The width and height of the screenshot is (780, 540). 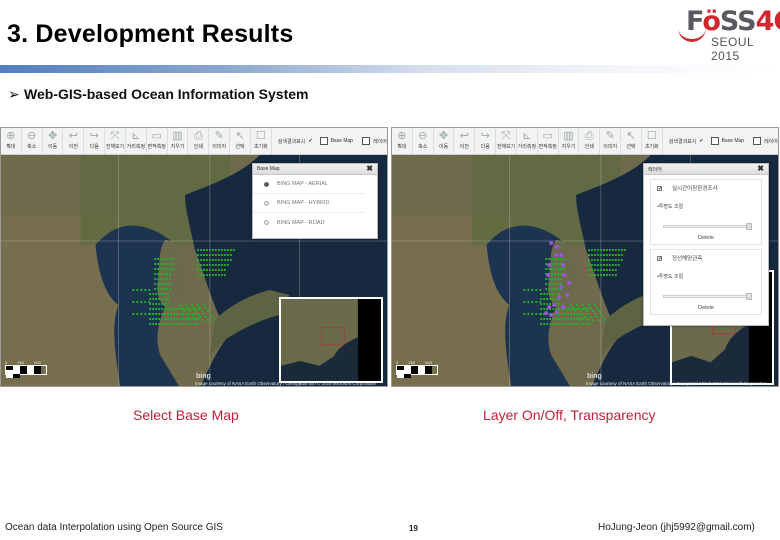 I want to click on radio-selected-icon, so click(x=266, y=184).